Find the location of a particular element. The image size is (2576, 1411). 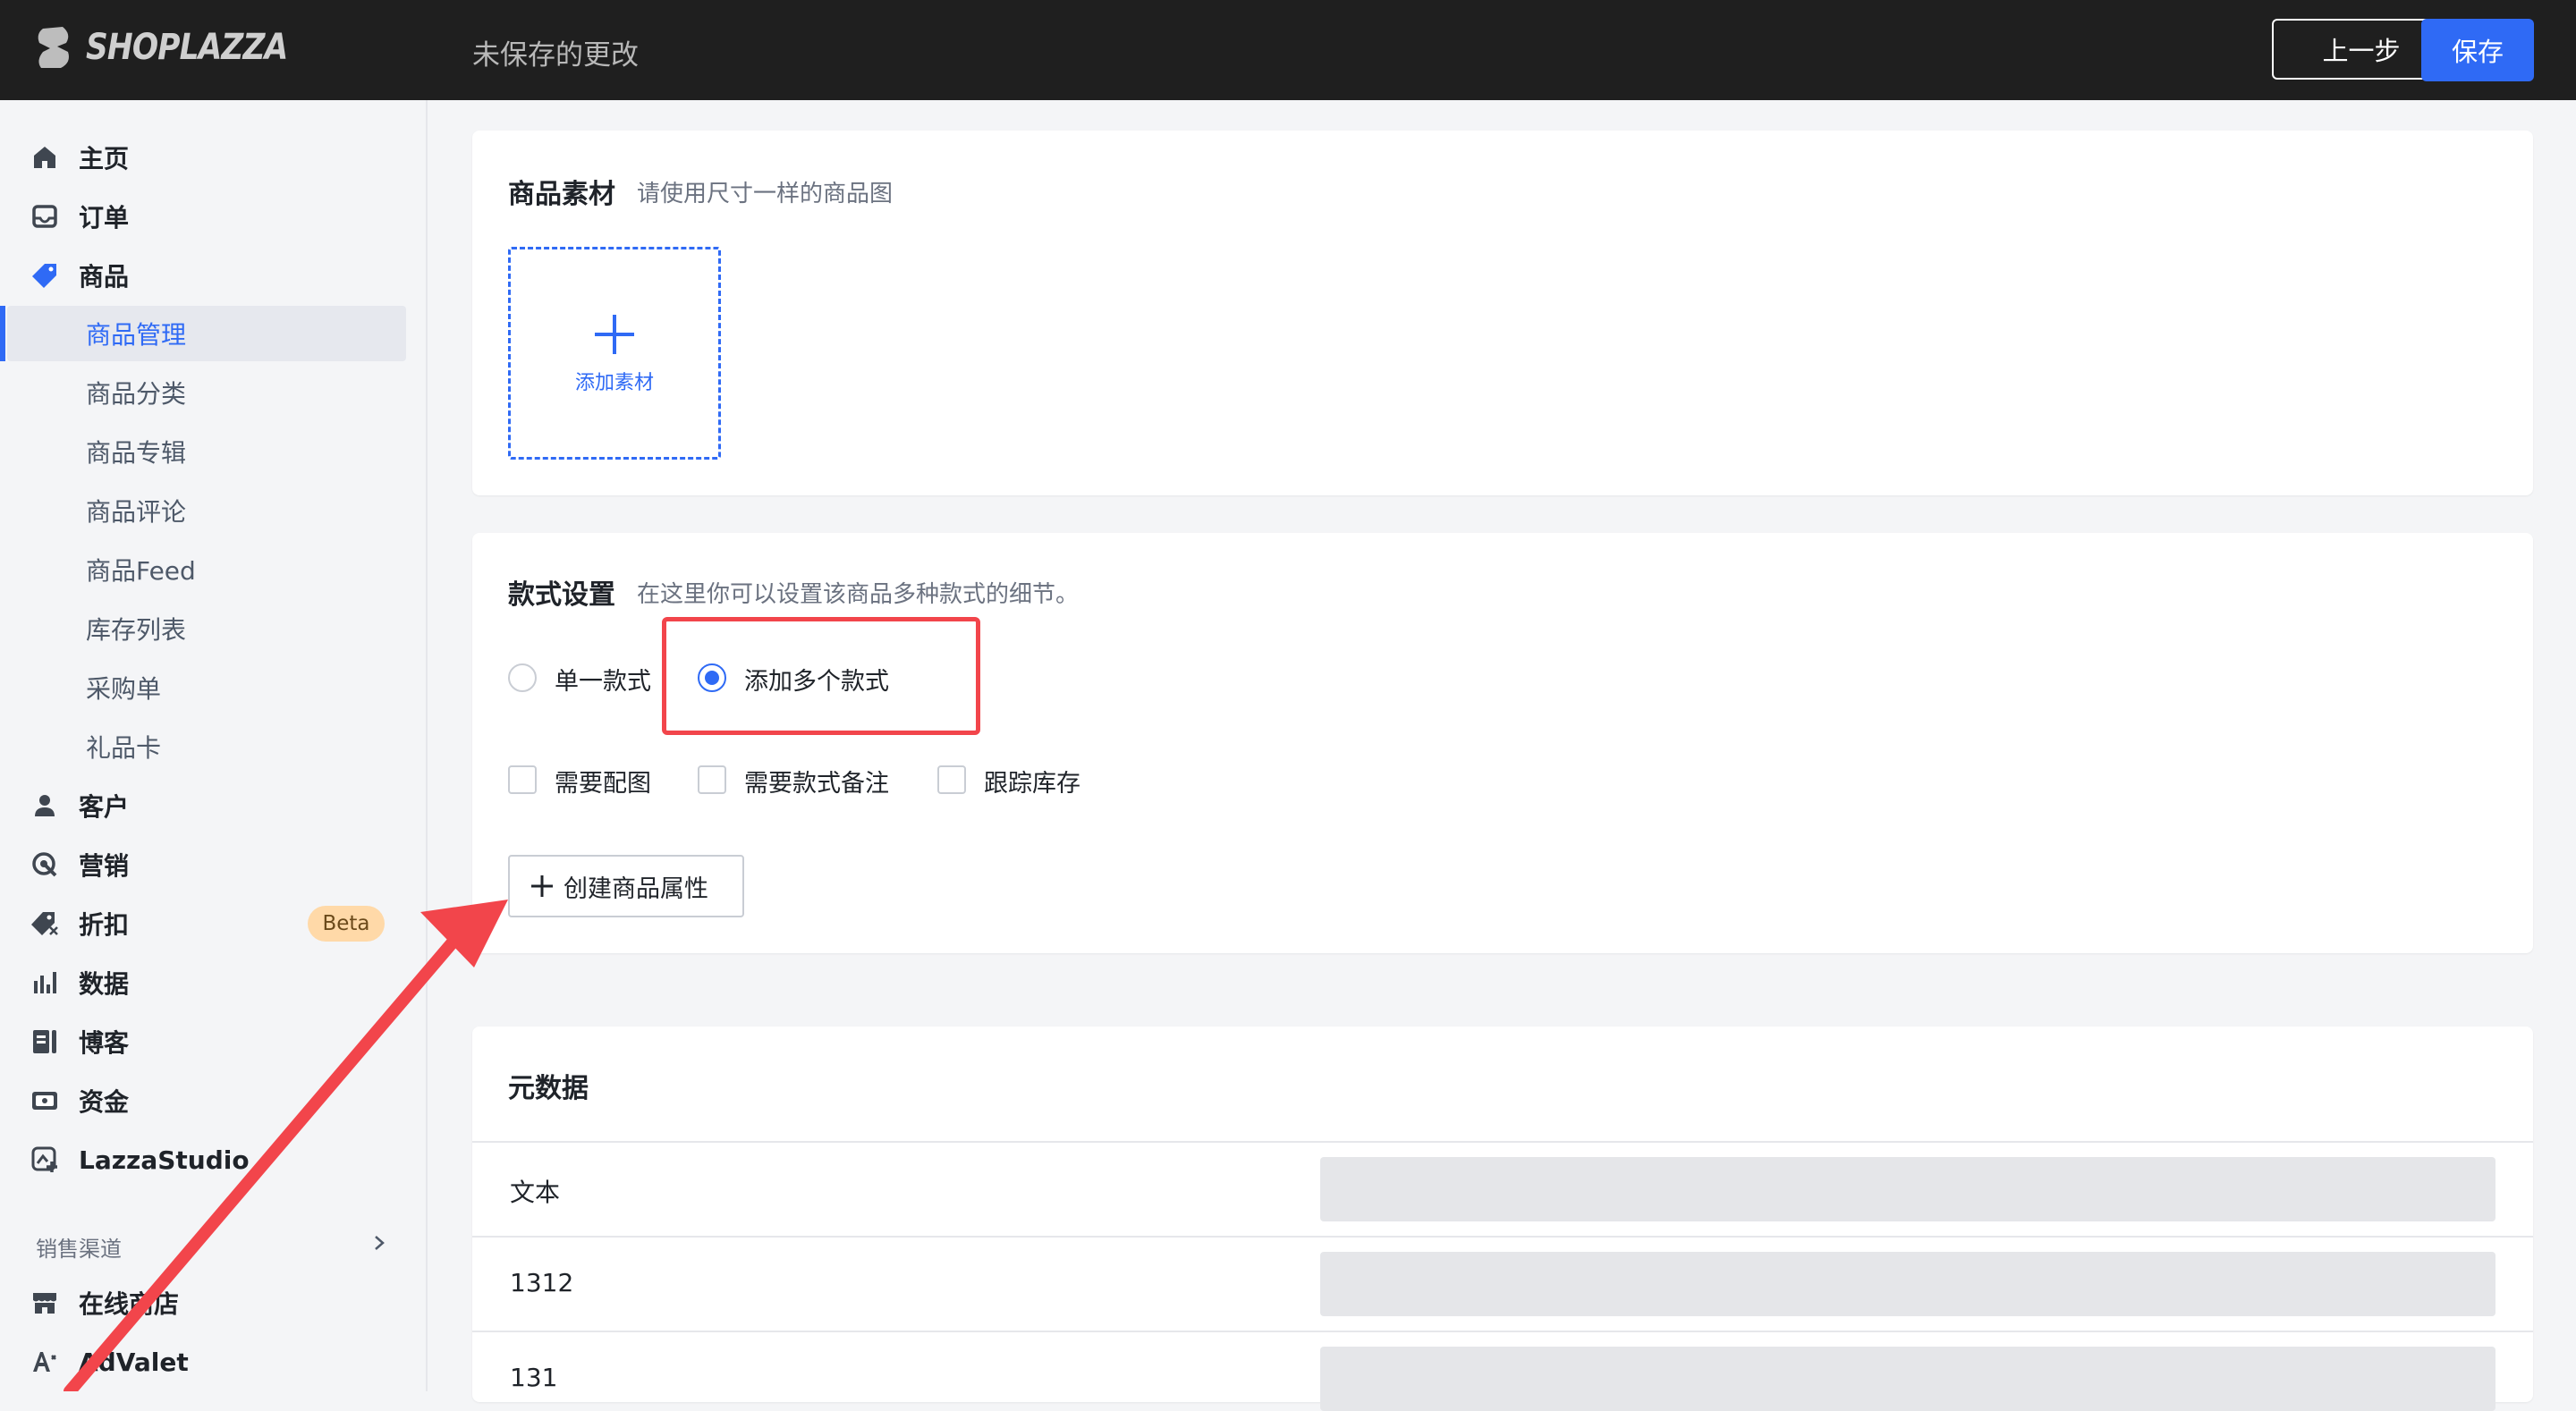

sidebar-subitem-label: 商品评论 is located at coordinates (136, 512).